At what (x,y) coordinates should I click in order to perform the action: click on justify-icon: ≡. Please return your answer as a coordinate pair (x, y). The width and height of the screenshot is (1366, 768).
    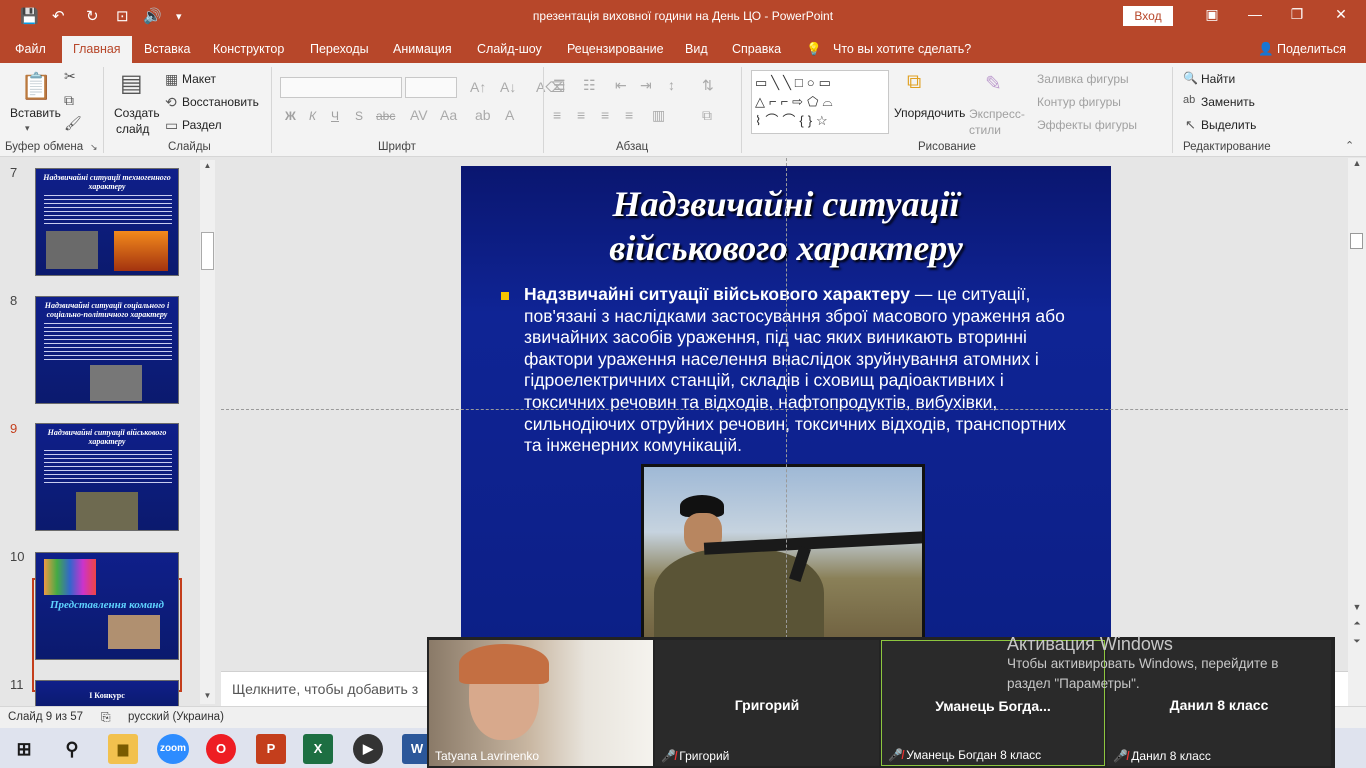
    Looking at the image, I should click on (629, 115).